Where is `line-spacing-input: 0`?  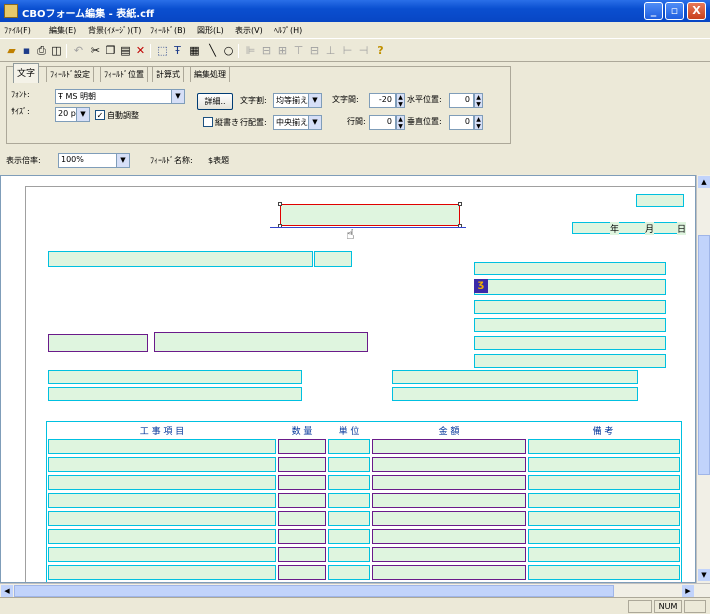 line-spacing-input: 0 is located at coordinates (382, 122).